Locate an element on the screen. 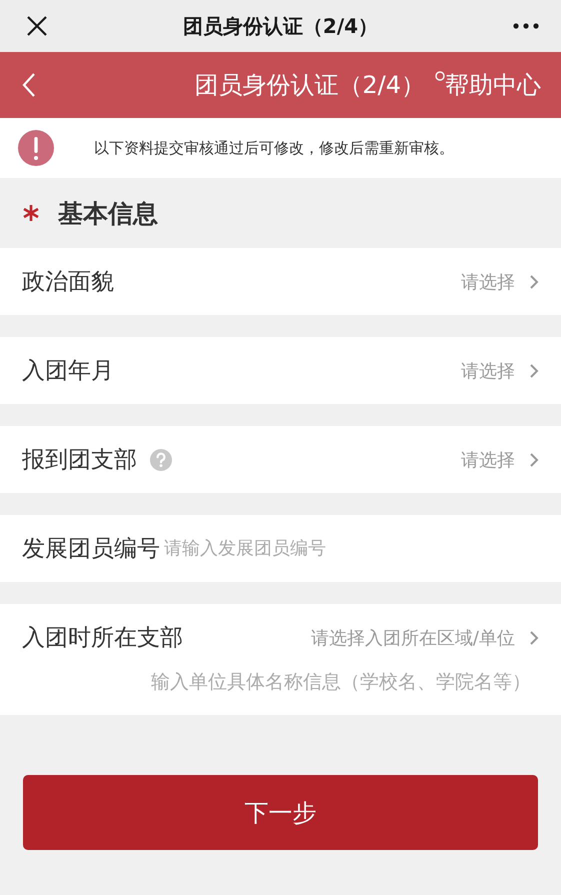 The height and width of the screenshot is (895, 561). input-field: 输入单位具体名称信息（学校名、学院名等） is located at coordinates (276, 682).